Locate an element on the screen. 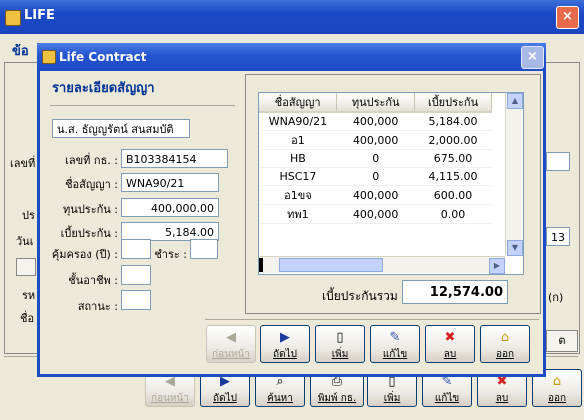 The image size is (584, 420). dialog-edit-button: ✎ แก้ไข is located at coordinates (395, 344).